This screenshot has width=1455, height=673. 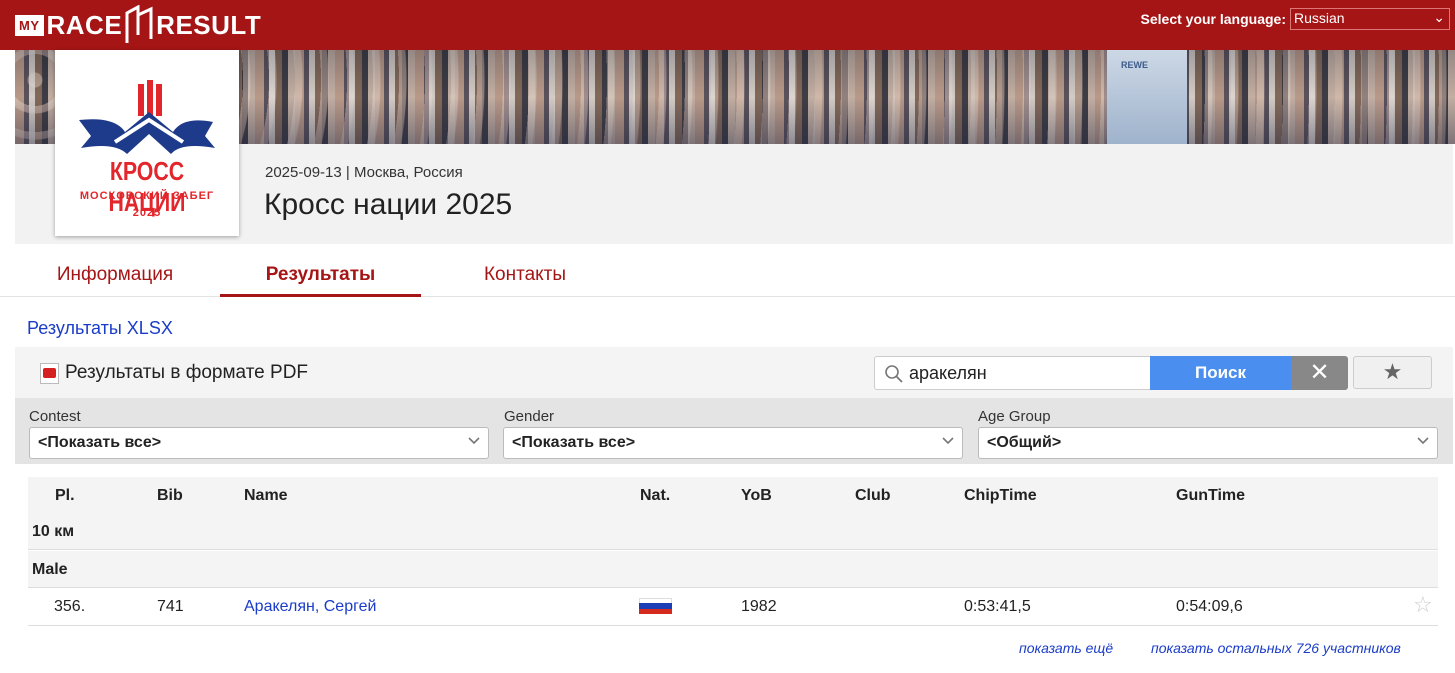 What do you see at coordinates (266, 496) in the screenshot?
I see `column-name: Name` at bounding box center [266, 496].